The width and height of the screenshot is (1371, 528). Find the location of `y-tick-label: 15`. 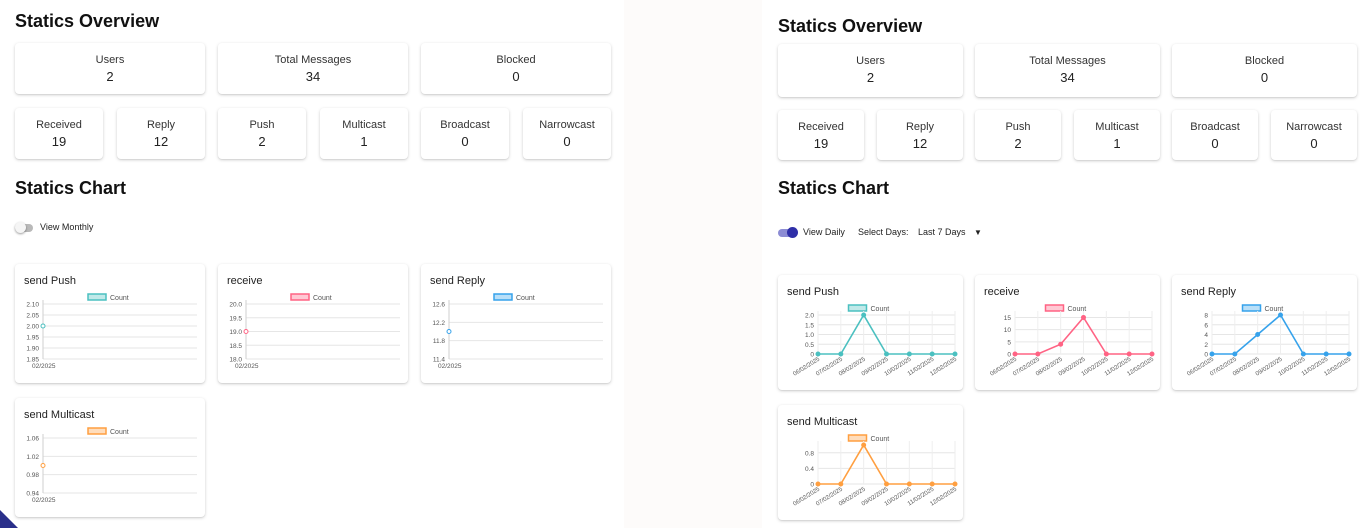

y-tick-label: 15 is located at coordinates (1008, 318).